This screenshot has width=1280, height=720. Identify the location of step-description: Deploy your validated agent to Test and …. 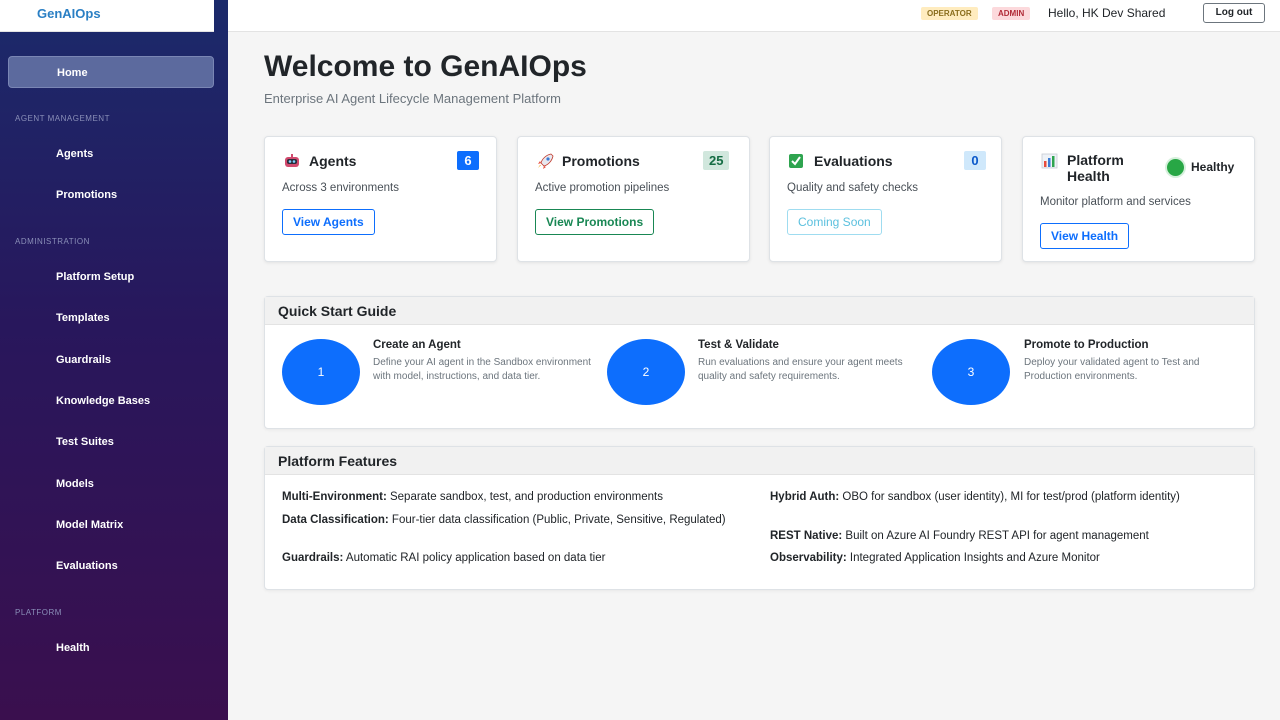
(1112, 369).